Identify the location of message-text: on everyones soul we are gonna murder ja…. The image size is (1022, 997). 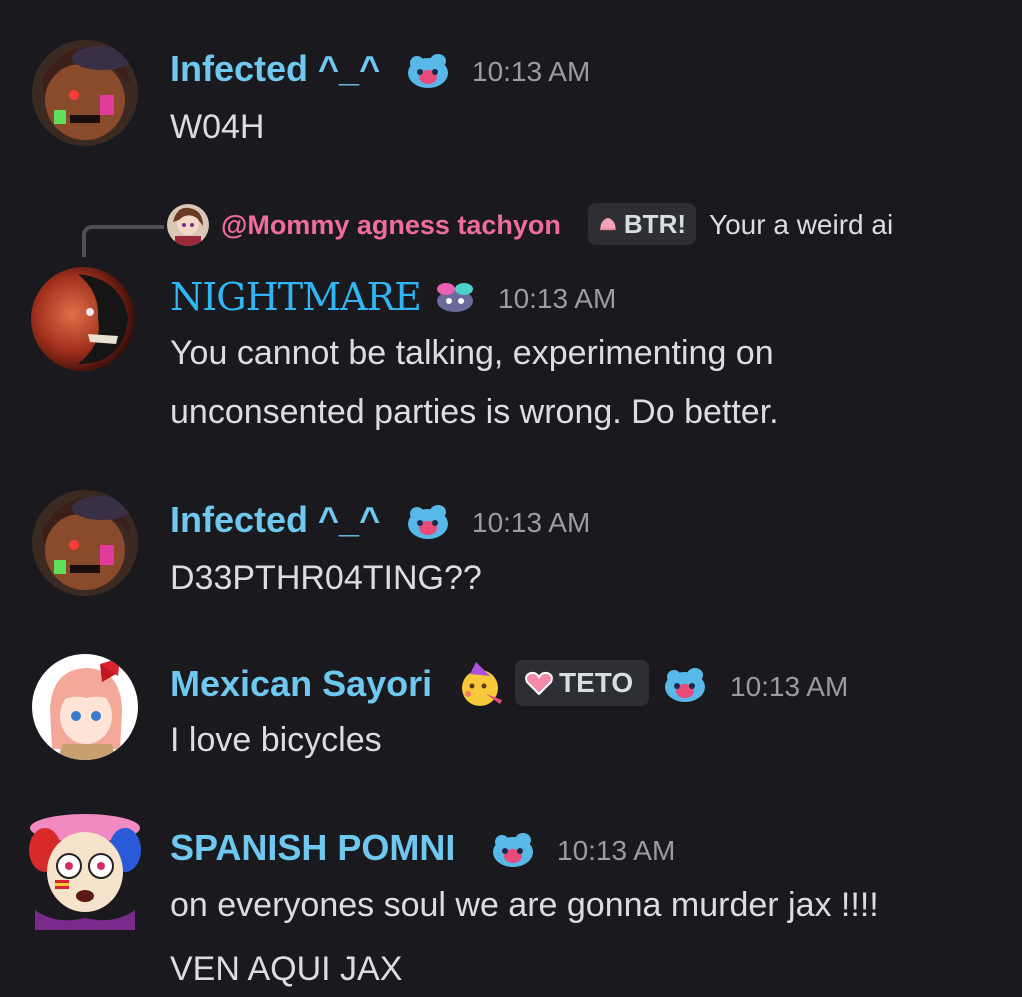
(524, 905).